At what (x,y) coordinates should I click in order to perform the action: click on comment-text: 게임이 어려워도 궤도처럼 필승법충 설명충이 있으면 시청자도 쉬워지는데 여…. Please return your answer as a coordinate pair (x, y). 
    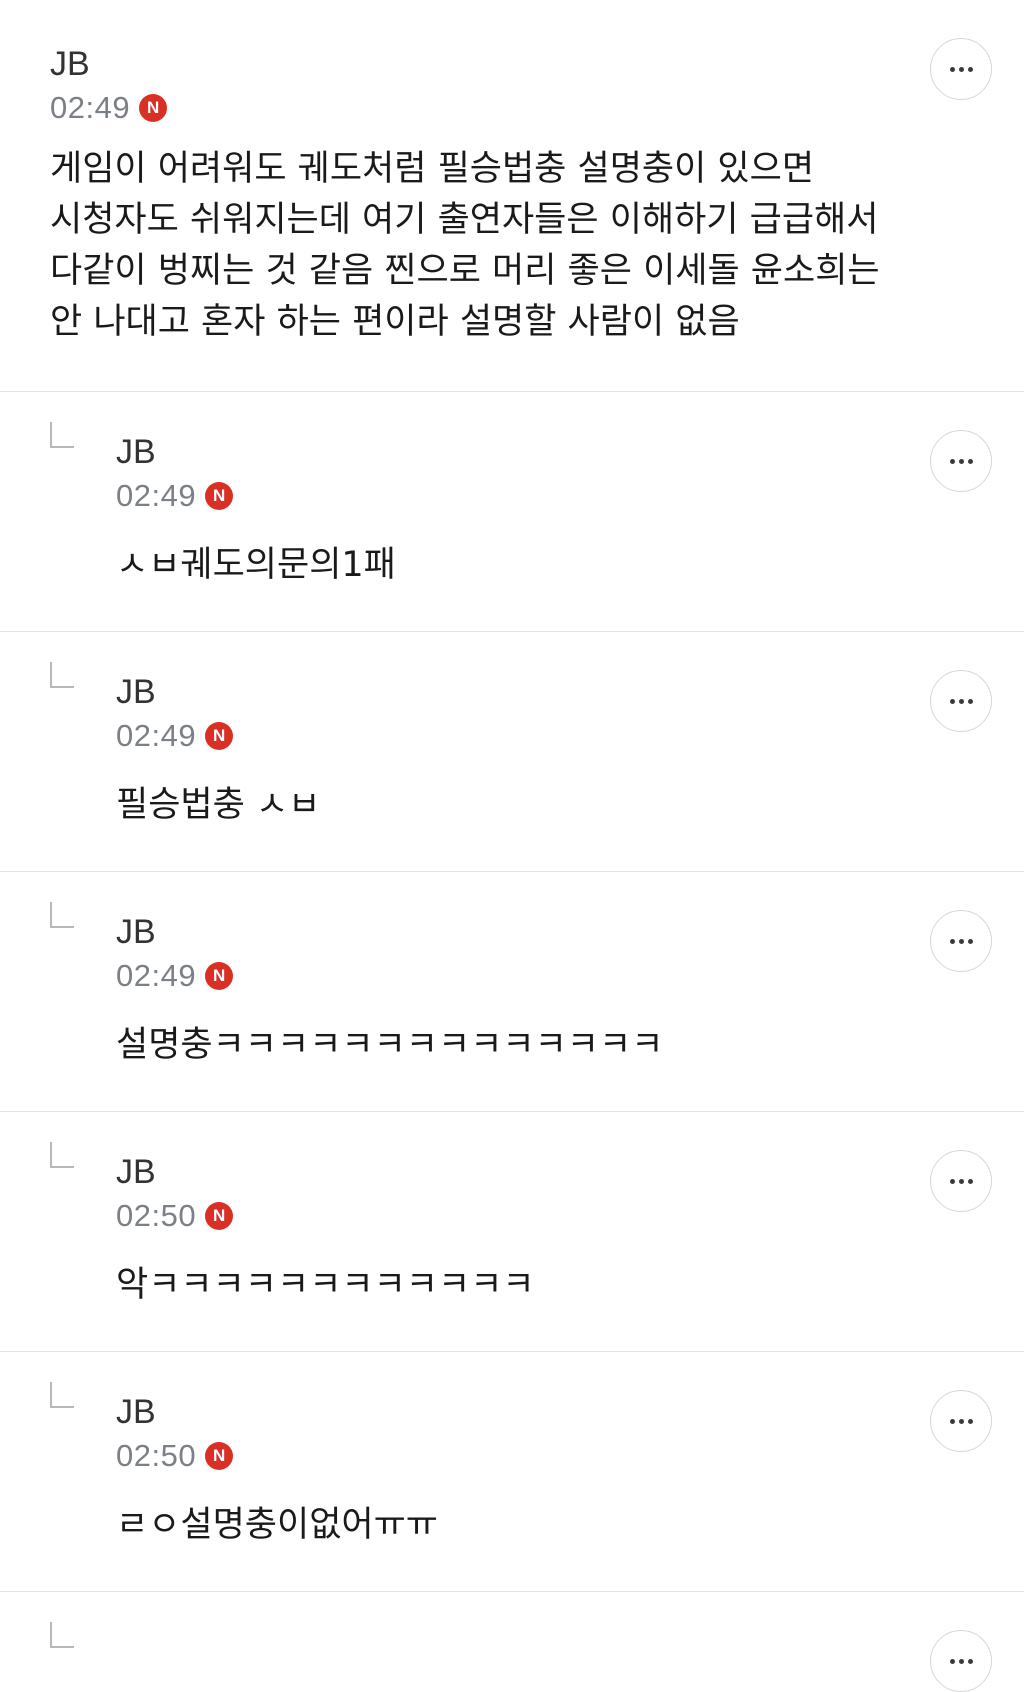
    Looking at the image, I should click on (465, 245).